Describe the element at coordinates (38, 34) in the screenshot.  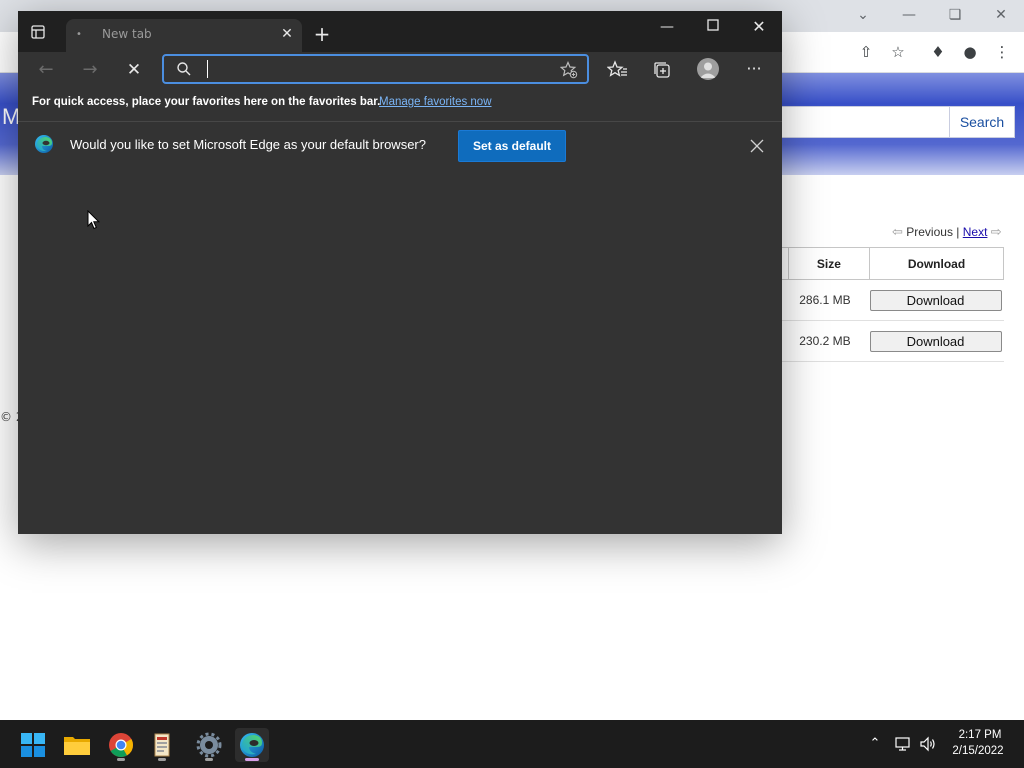
I see `tab-actions-icon` at that location.